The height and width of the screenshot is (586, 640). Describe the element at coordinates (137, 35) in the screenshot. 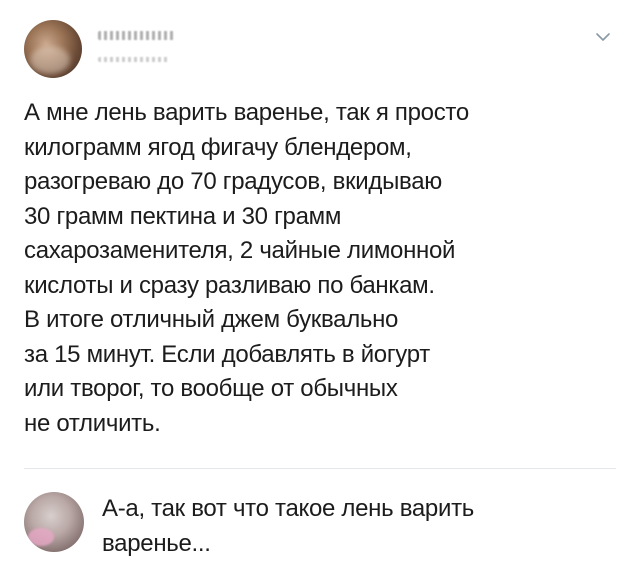

I see `author-name-blurred` at that location.